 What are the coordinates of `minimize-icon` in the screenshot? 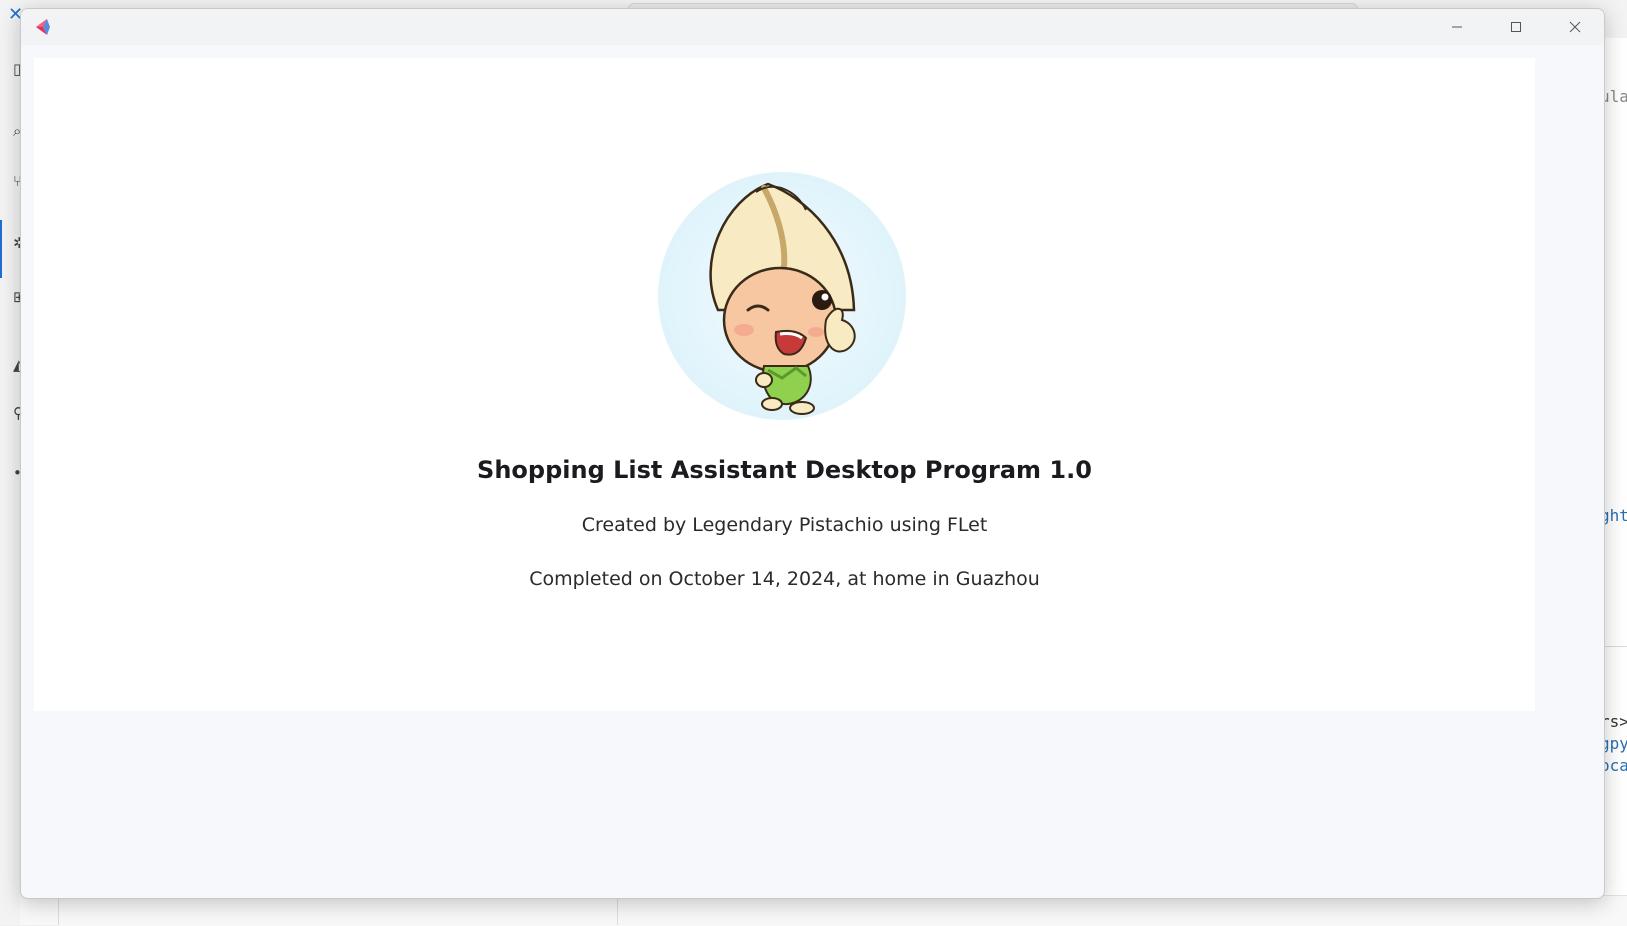 It's located at (1457, 27).